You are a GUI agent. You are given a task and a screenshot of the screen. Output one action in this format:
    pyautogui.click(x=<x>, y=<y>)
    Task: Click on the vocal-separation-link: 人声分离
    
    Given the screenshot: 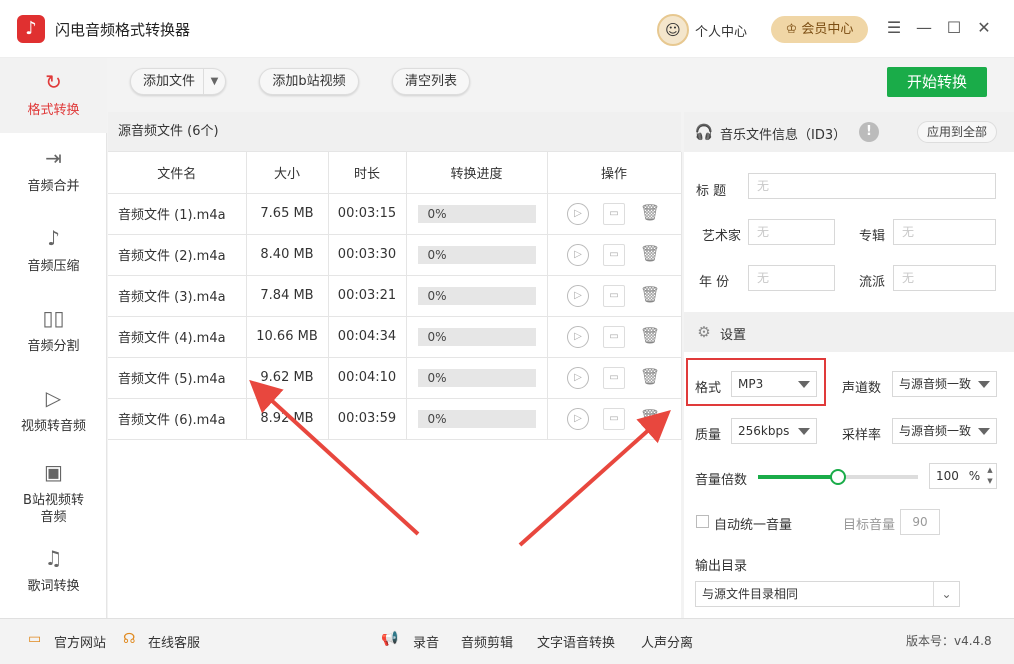 What is the action you would take?
    pyautogui.click(x=667, y=641)
    